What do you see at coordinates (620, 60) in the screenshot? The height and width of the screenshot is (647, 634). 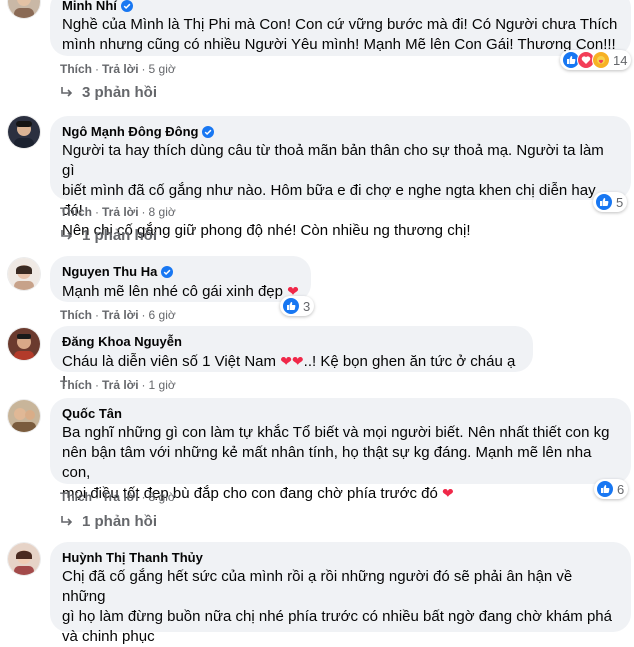 I see `reaction-count: 14` at bounding box center [620, 60].